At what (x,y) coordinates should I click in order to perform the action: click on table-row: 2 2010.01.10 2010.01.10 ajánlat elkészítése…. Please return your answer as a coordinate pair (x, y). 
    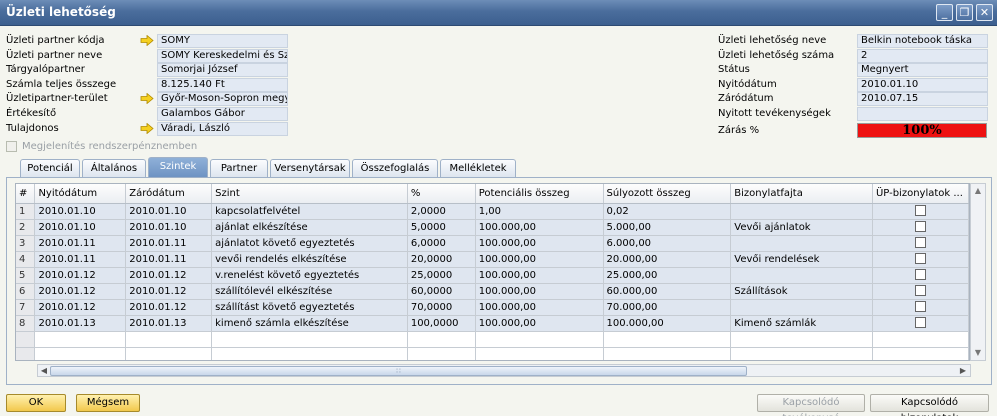
    Looking at the image, I should click on (492, 227).